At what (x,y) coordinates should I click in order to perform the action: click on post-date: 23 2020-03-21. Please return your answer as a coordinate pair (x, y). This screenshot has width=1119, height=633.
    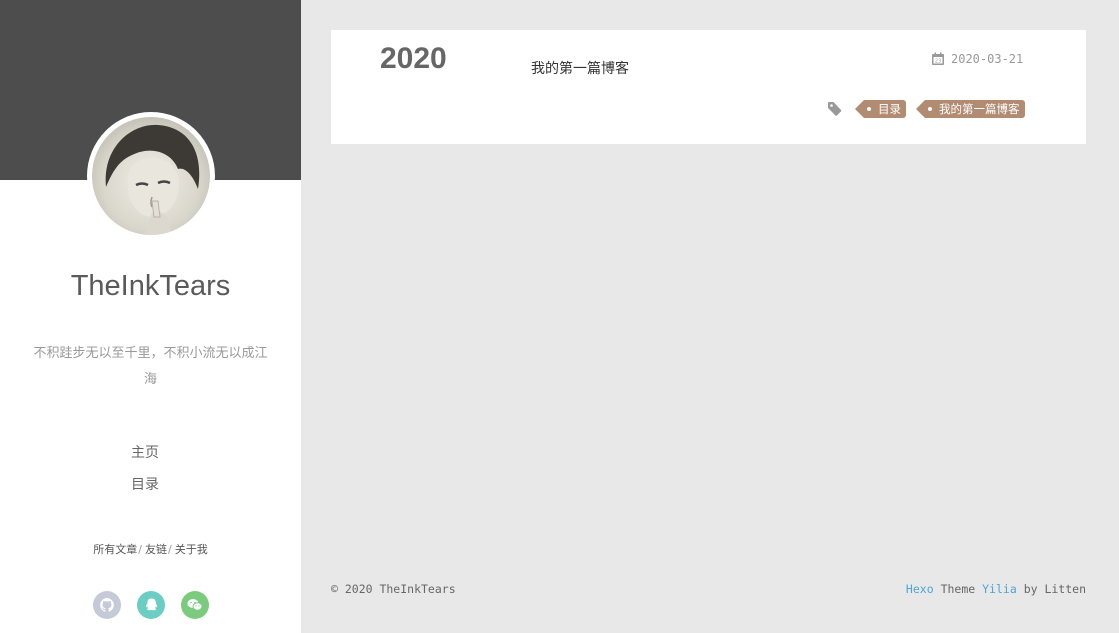
    Looking at the image, I should click on (977, 59).